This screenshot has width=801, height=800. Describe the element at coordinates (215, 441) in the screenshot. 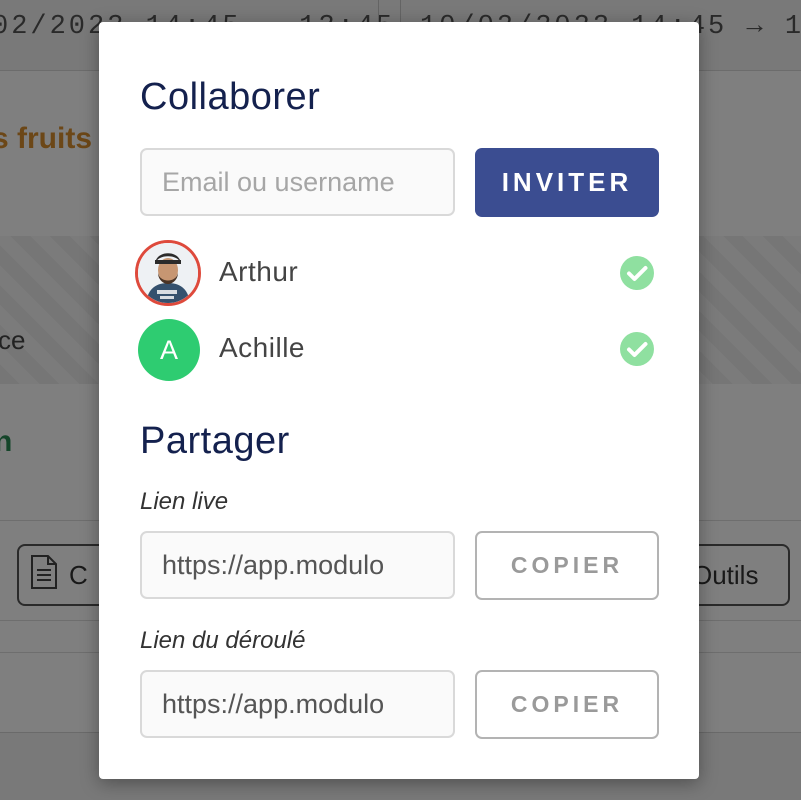

I see `share-title: Partager` at that location.